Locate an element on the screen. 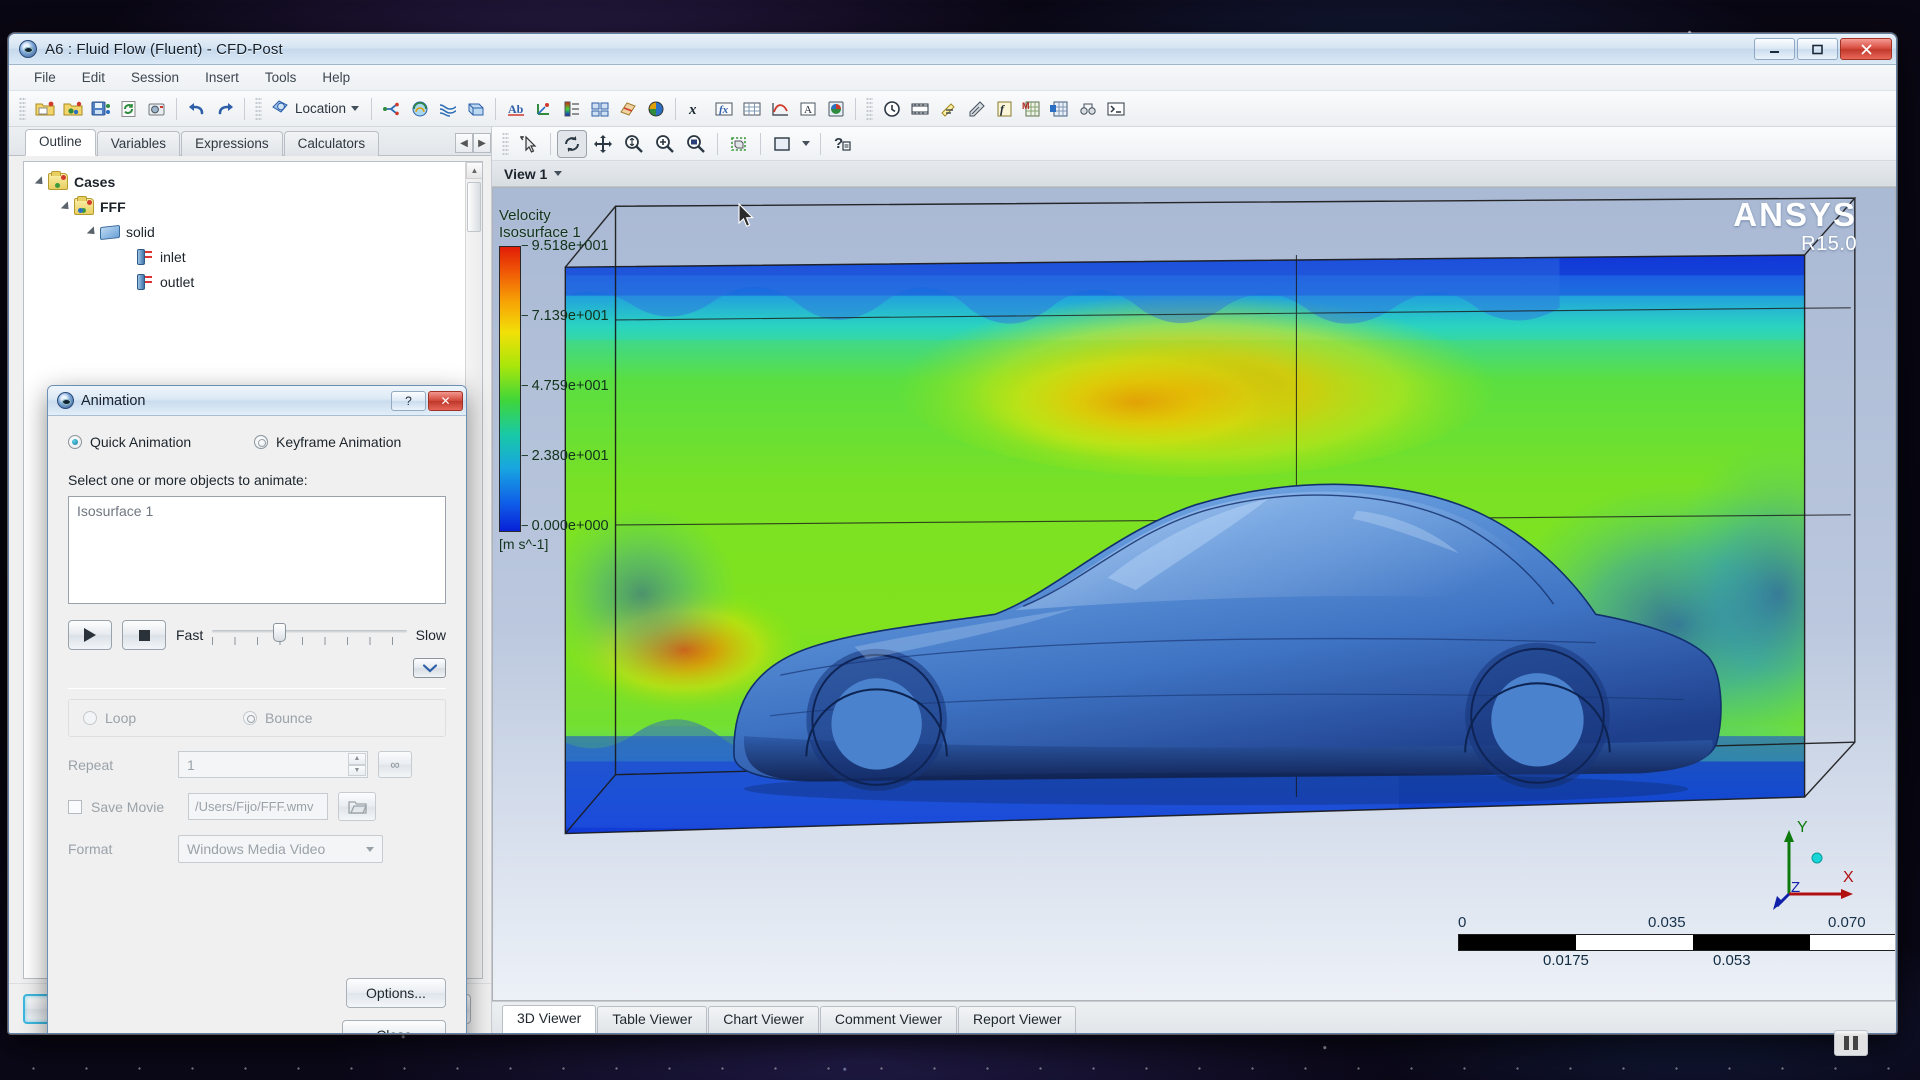  tab-comment-viewer: Comment Viewer is located at coordinates (888, 1019).